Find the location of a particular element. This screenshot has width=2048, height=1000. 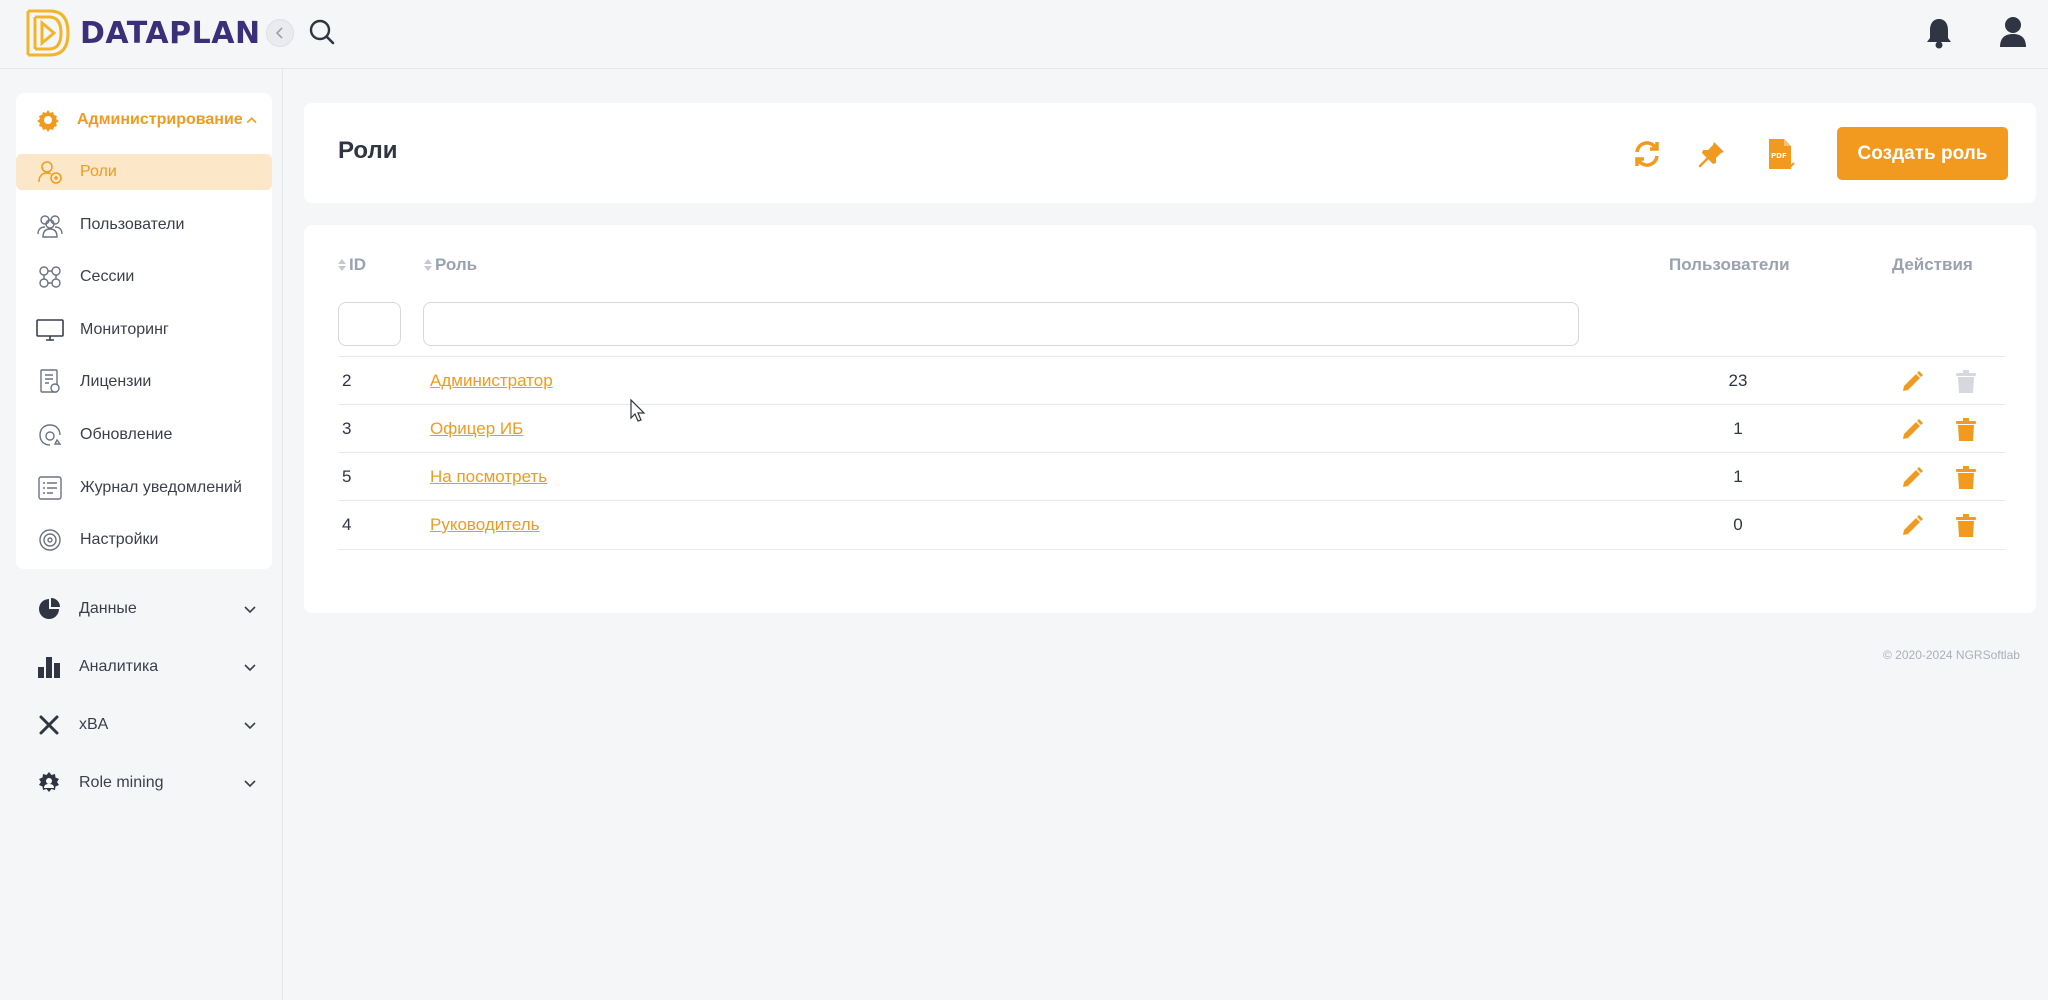

sidebar-item-label: Обновление is located at coordinates (126, 434).